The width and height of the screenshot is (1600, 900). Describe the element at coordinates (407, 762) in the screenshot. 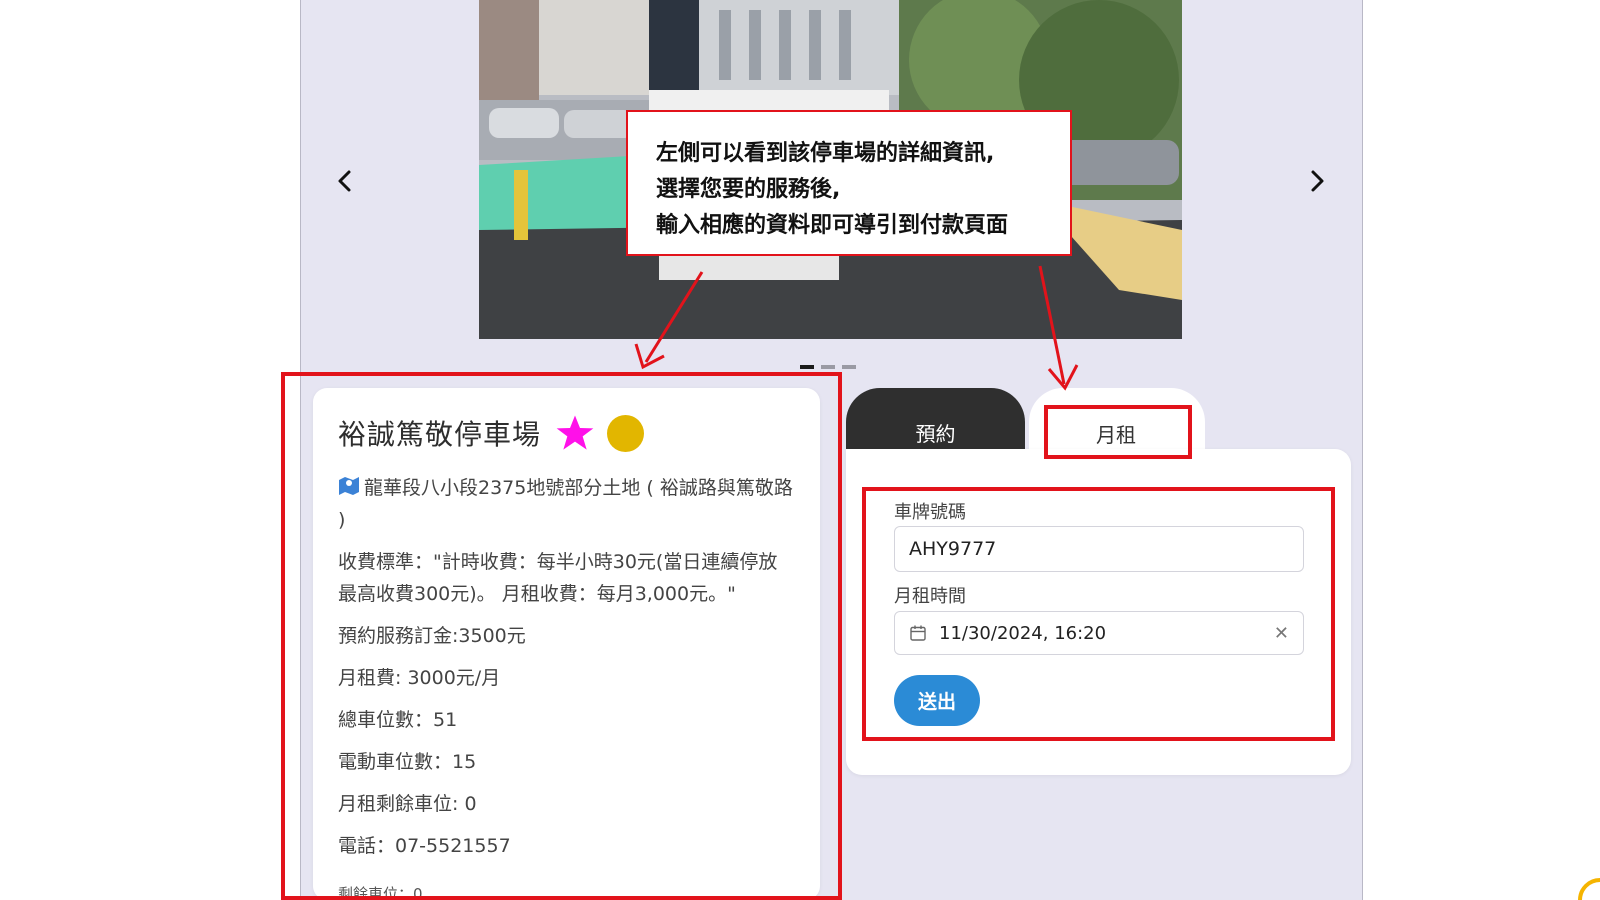

I see `ev-spaces: 電動車位數：15` at that location.